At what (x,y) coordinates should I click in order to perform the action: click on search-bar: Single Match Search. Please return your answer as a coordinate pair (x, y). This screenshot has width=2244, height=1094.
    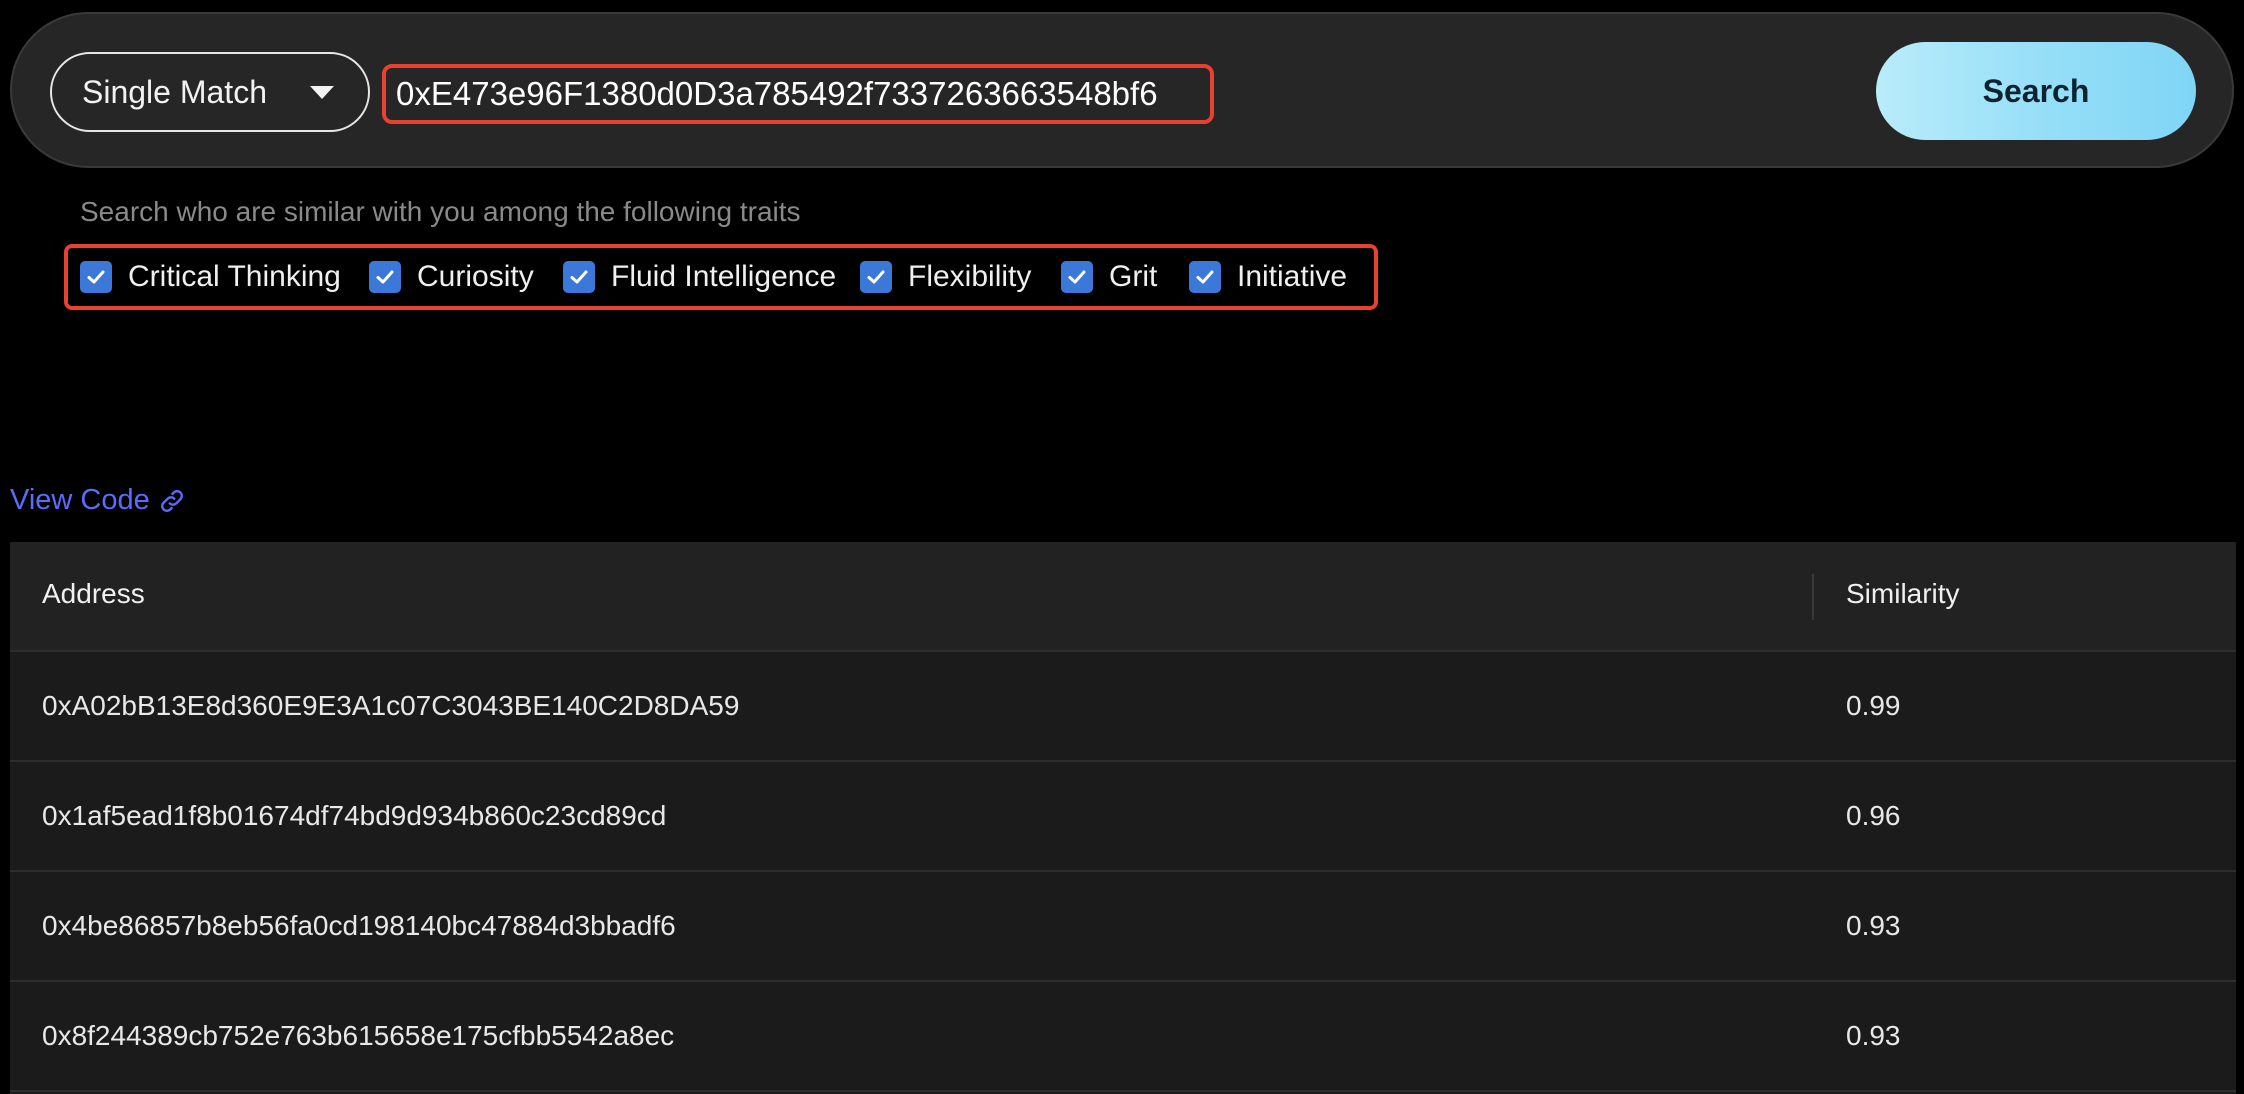
    Looking at the image, I should click on (1122, 90).